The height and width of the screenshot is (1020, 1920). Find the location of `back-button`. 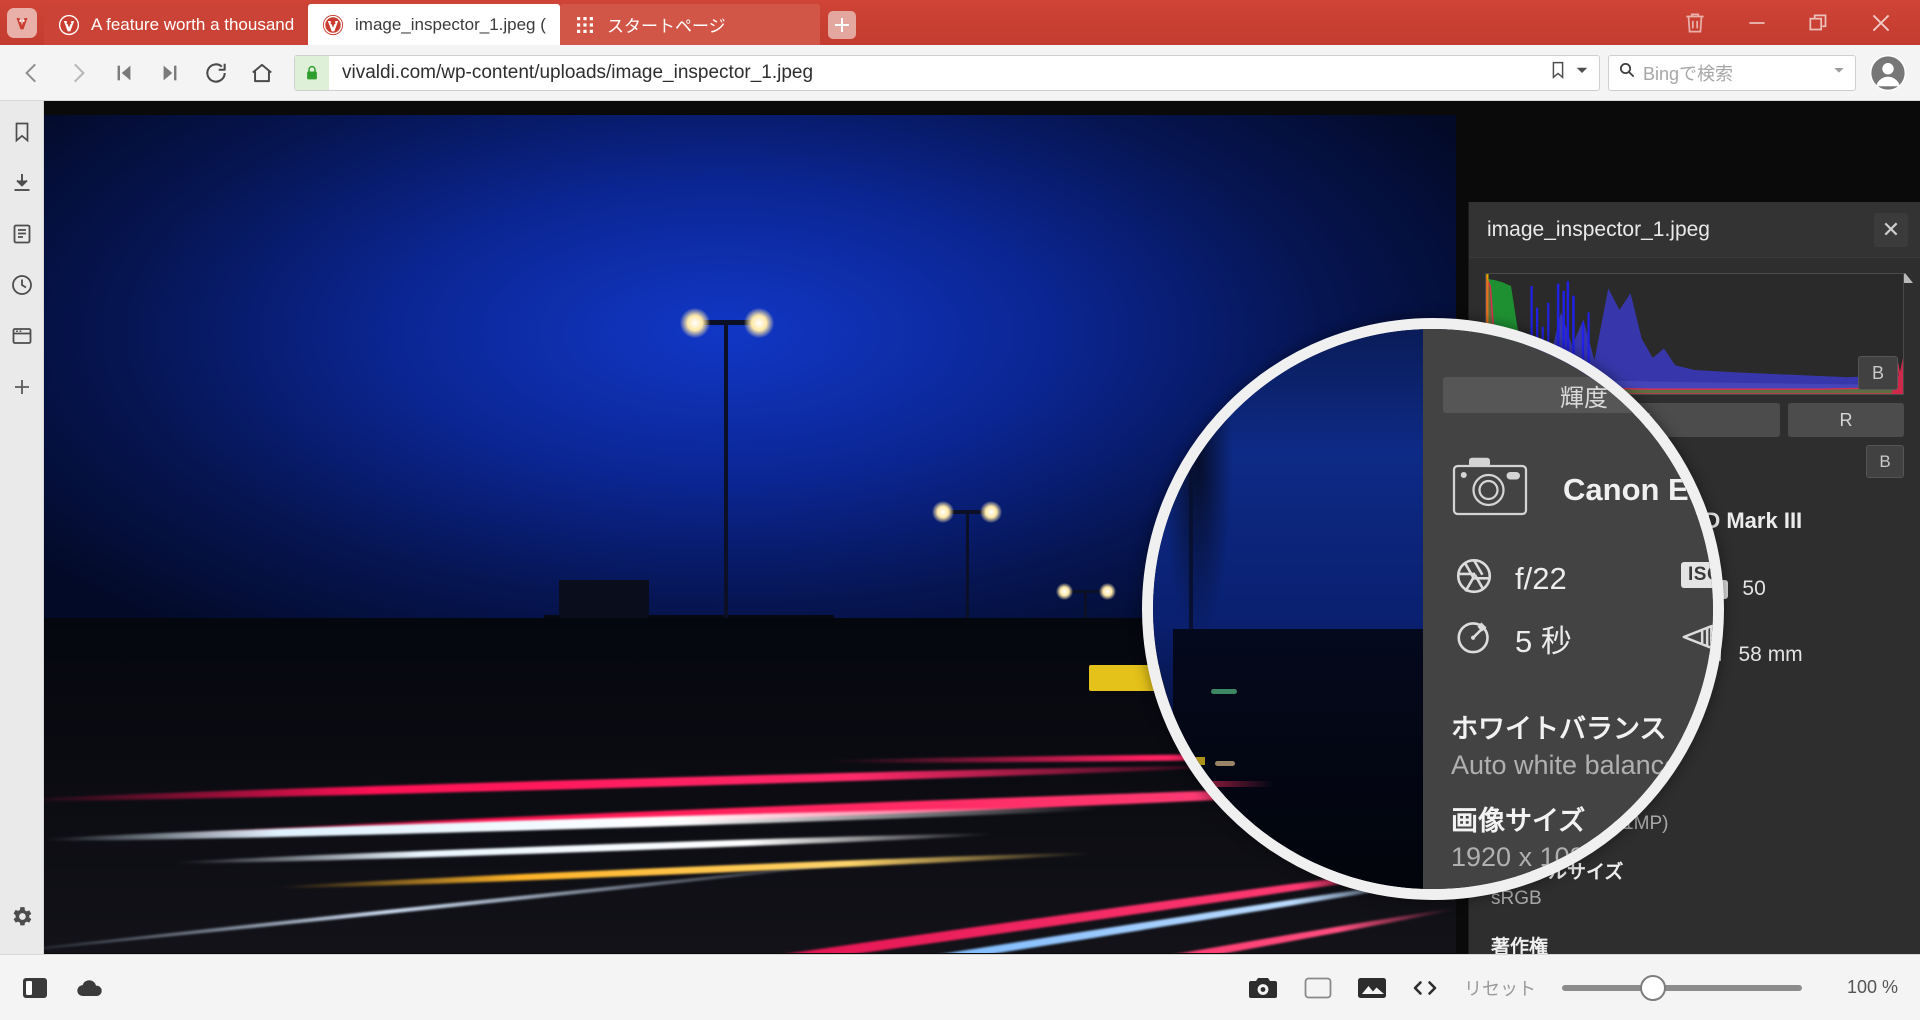

back-button is located at coordinates (32, 73).